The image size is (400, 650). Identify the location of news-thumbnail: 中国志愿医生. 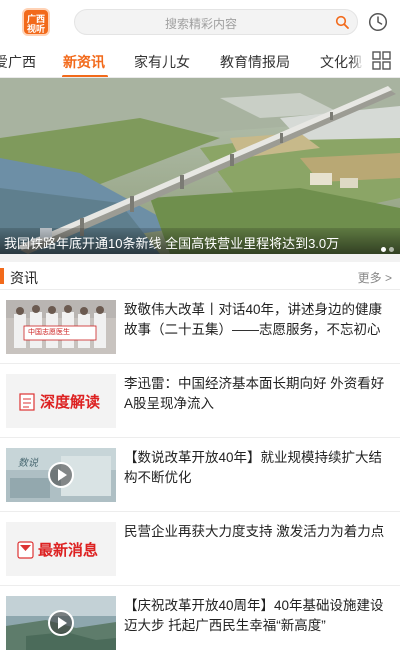
(61, 327).